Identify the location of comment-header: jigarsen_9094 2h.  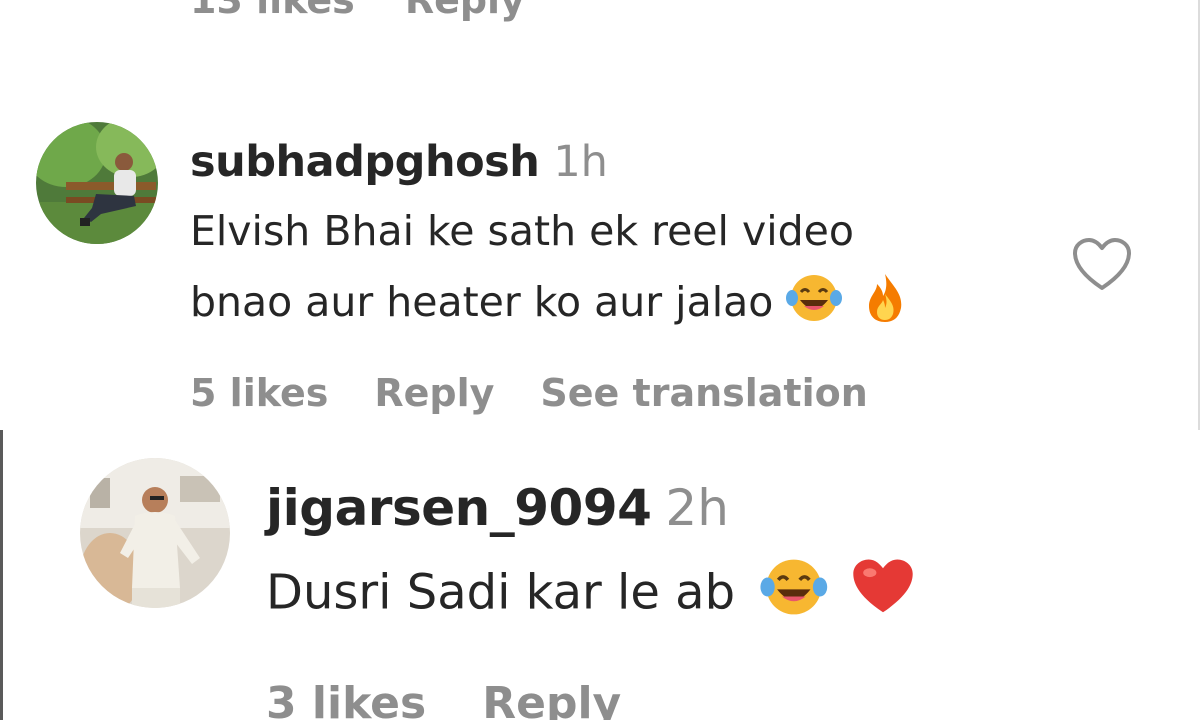
(497, 508).